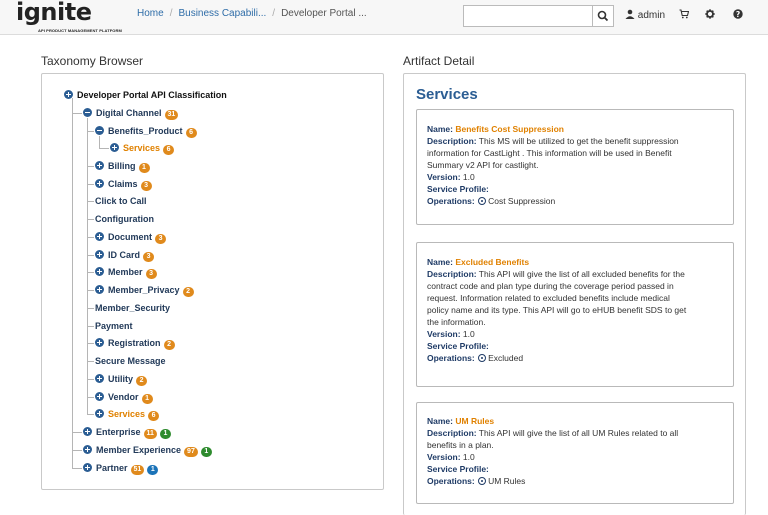 The image size is (768, 515). I want to click on tree-node-label: Developer Portal API Classification, so click(152, 95).